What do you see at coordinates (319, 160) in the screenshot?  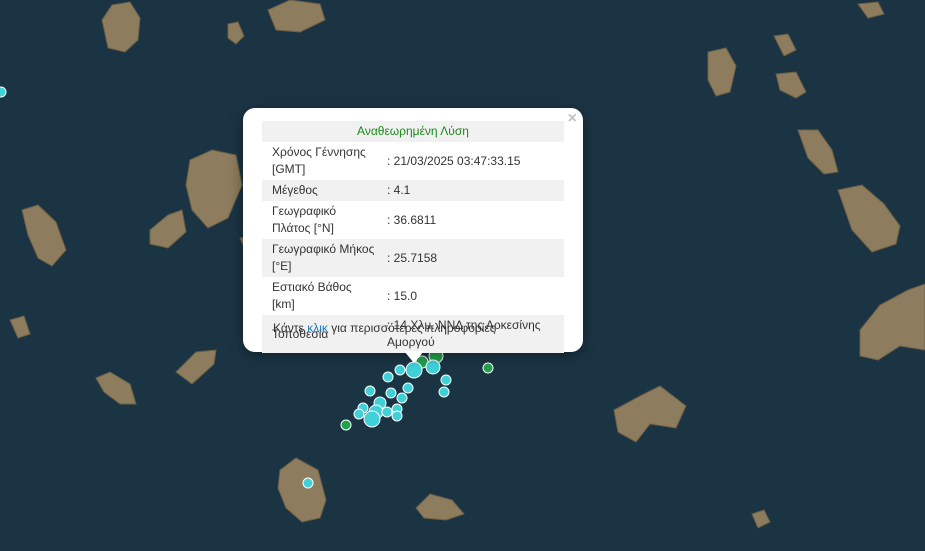 I see `origin-time-label: Χρόνος Γέννησης [GMT]` at bounding box center [319, 160].